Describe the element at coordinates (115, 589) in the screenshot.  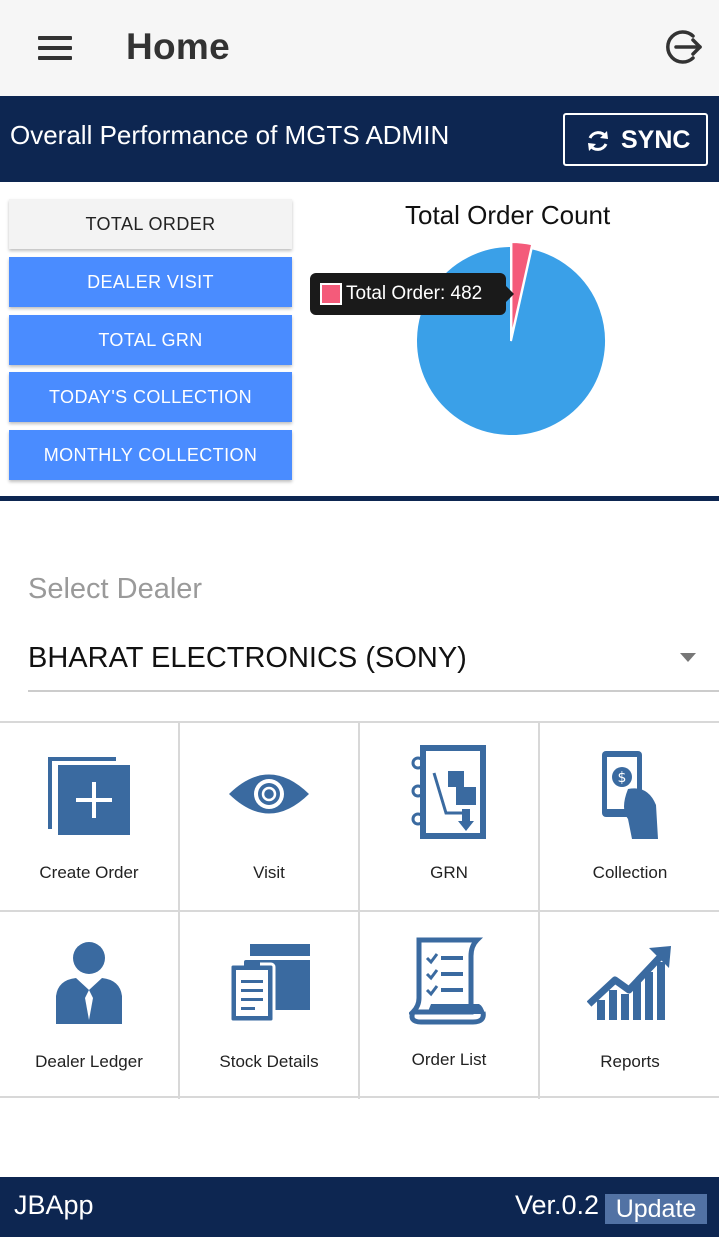
I see `dealer-select-label: Select Dealer` at that location.